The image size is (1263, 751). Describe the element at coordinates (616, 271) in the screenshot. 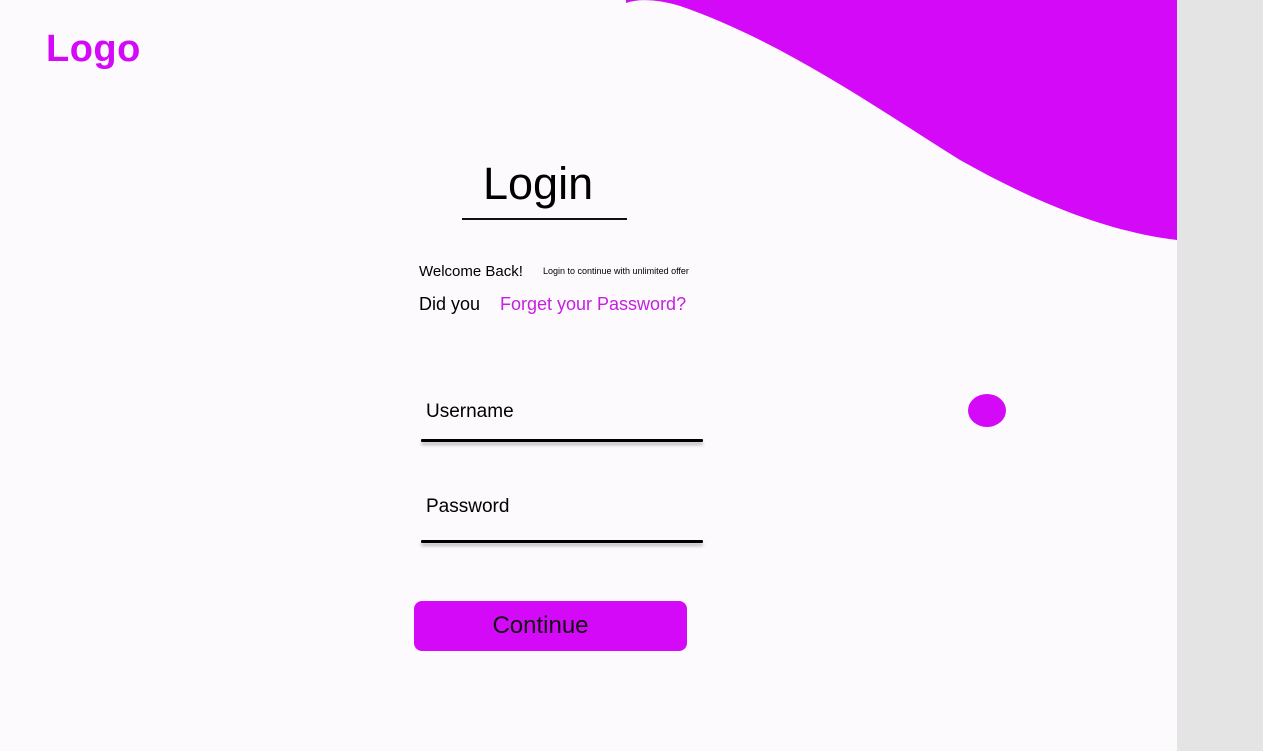

I see `welcome-subtext: Login to continue with unlimited offer` at that location.